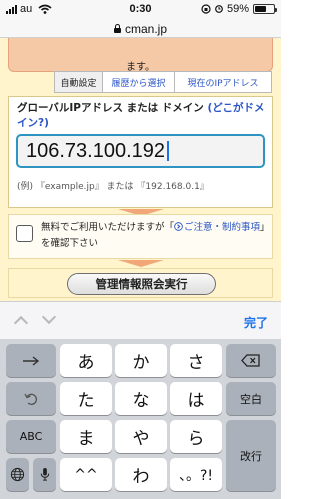  What do you see at coordinates (196, 398) in the screenshot?
I see `key-ha: は` at bounding box center [196, 398].